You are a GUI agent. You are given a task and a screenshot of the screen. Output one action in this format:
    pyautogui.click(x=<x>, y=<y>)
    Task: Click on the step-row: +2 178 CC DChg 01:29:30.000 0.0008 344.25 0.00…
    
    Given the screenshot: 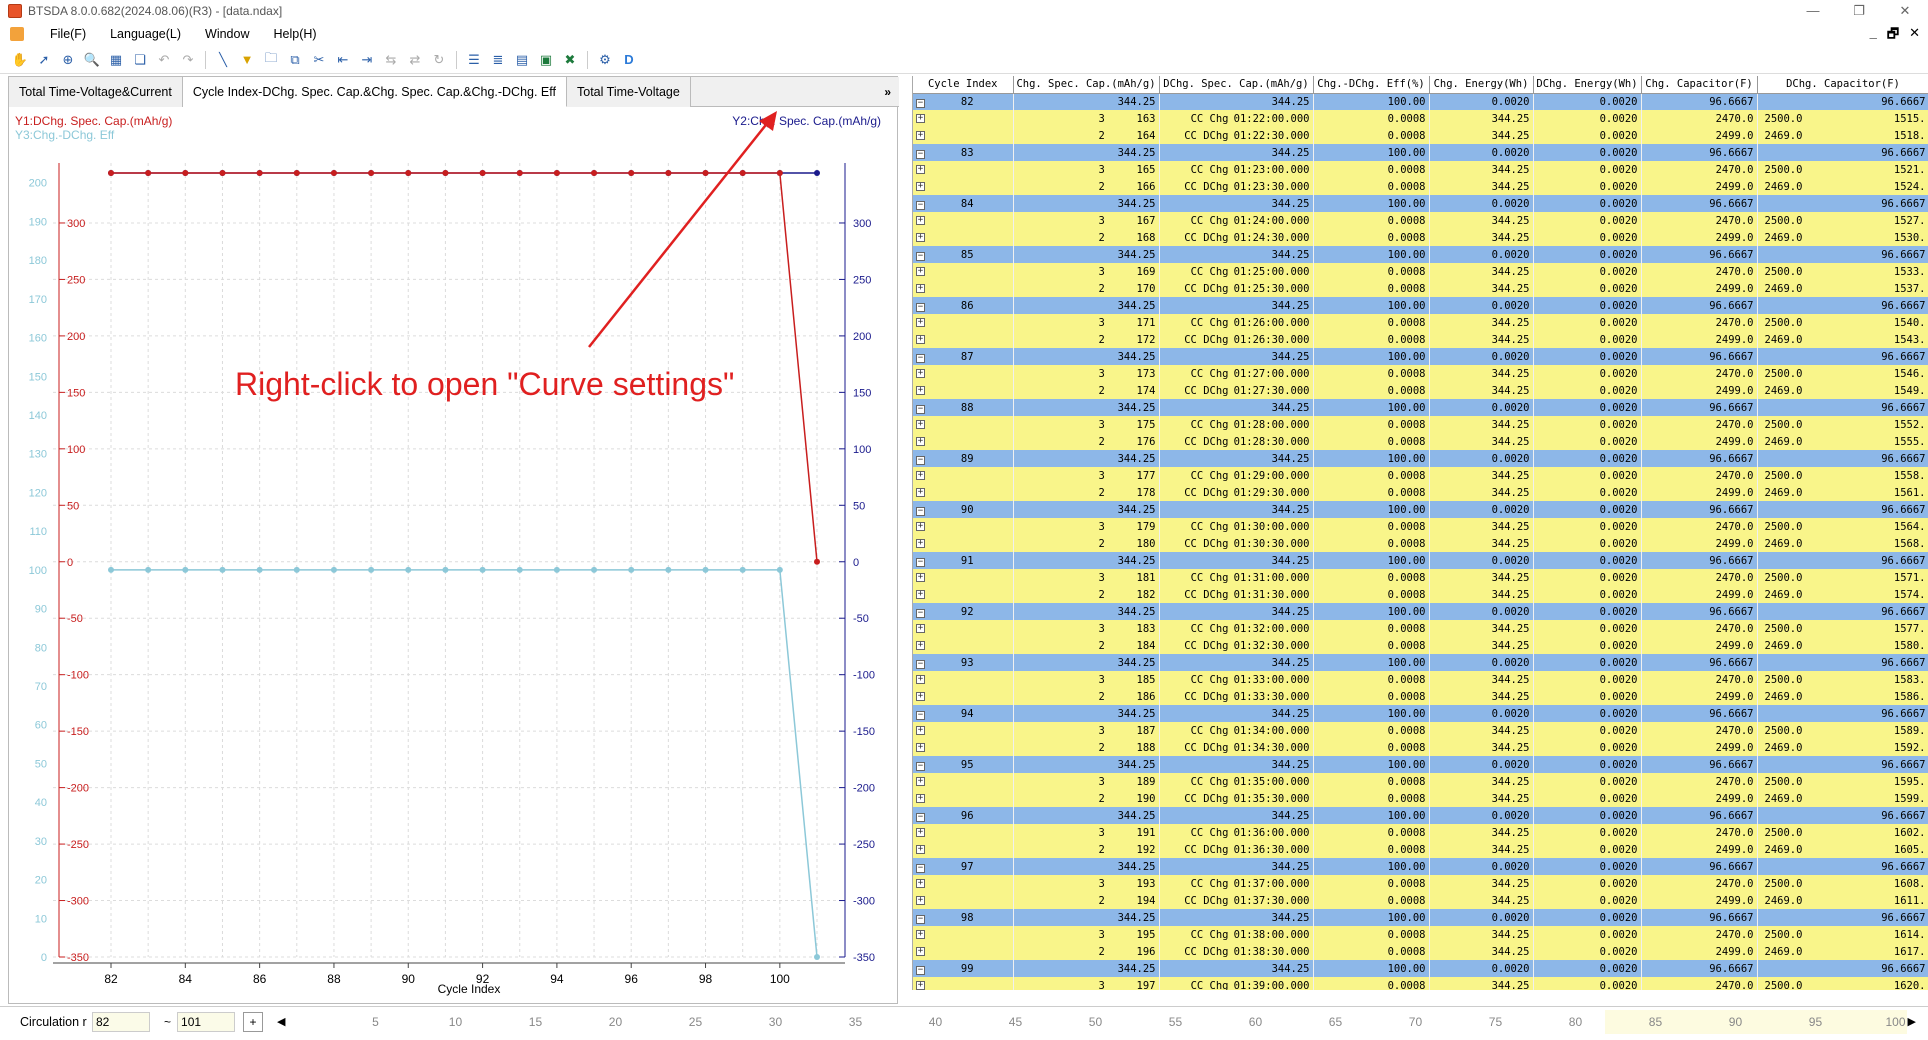 What is the action you would take?
    pyautogui.click(x=1420, y=492)
    